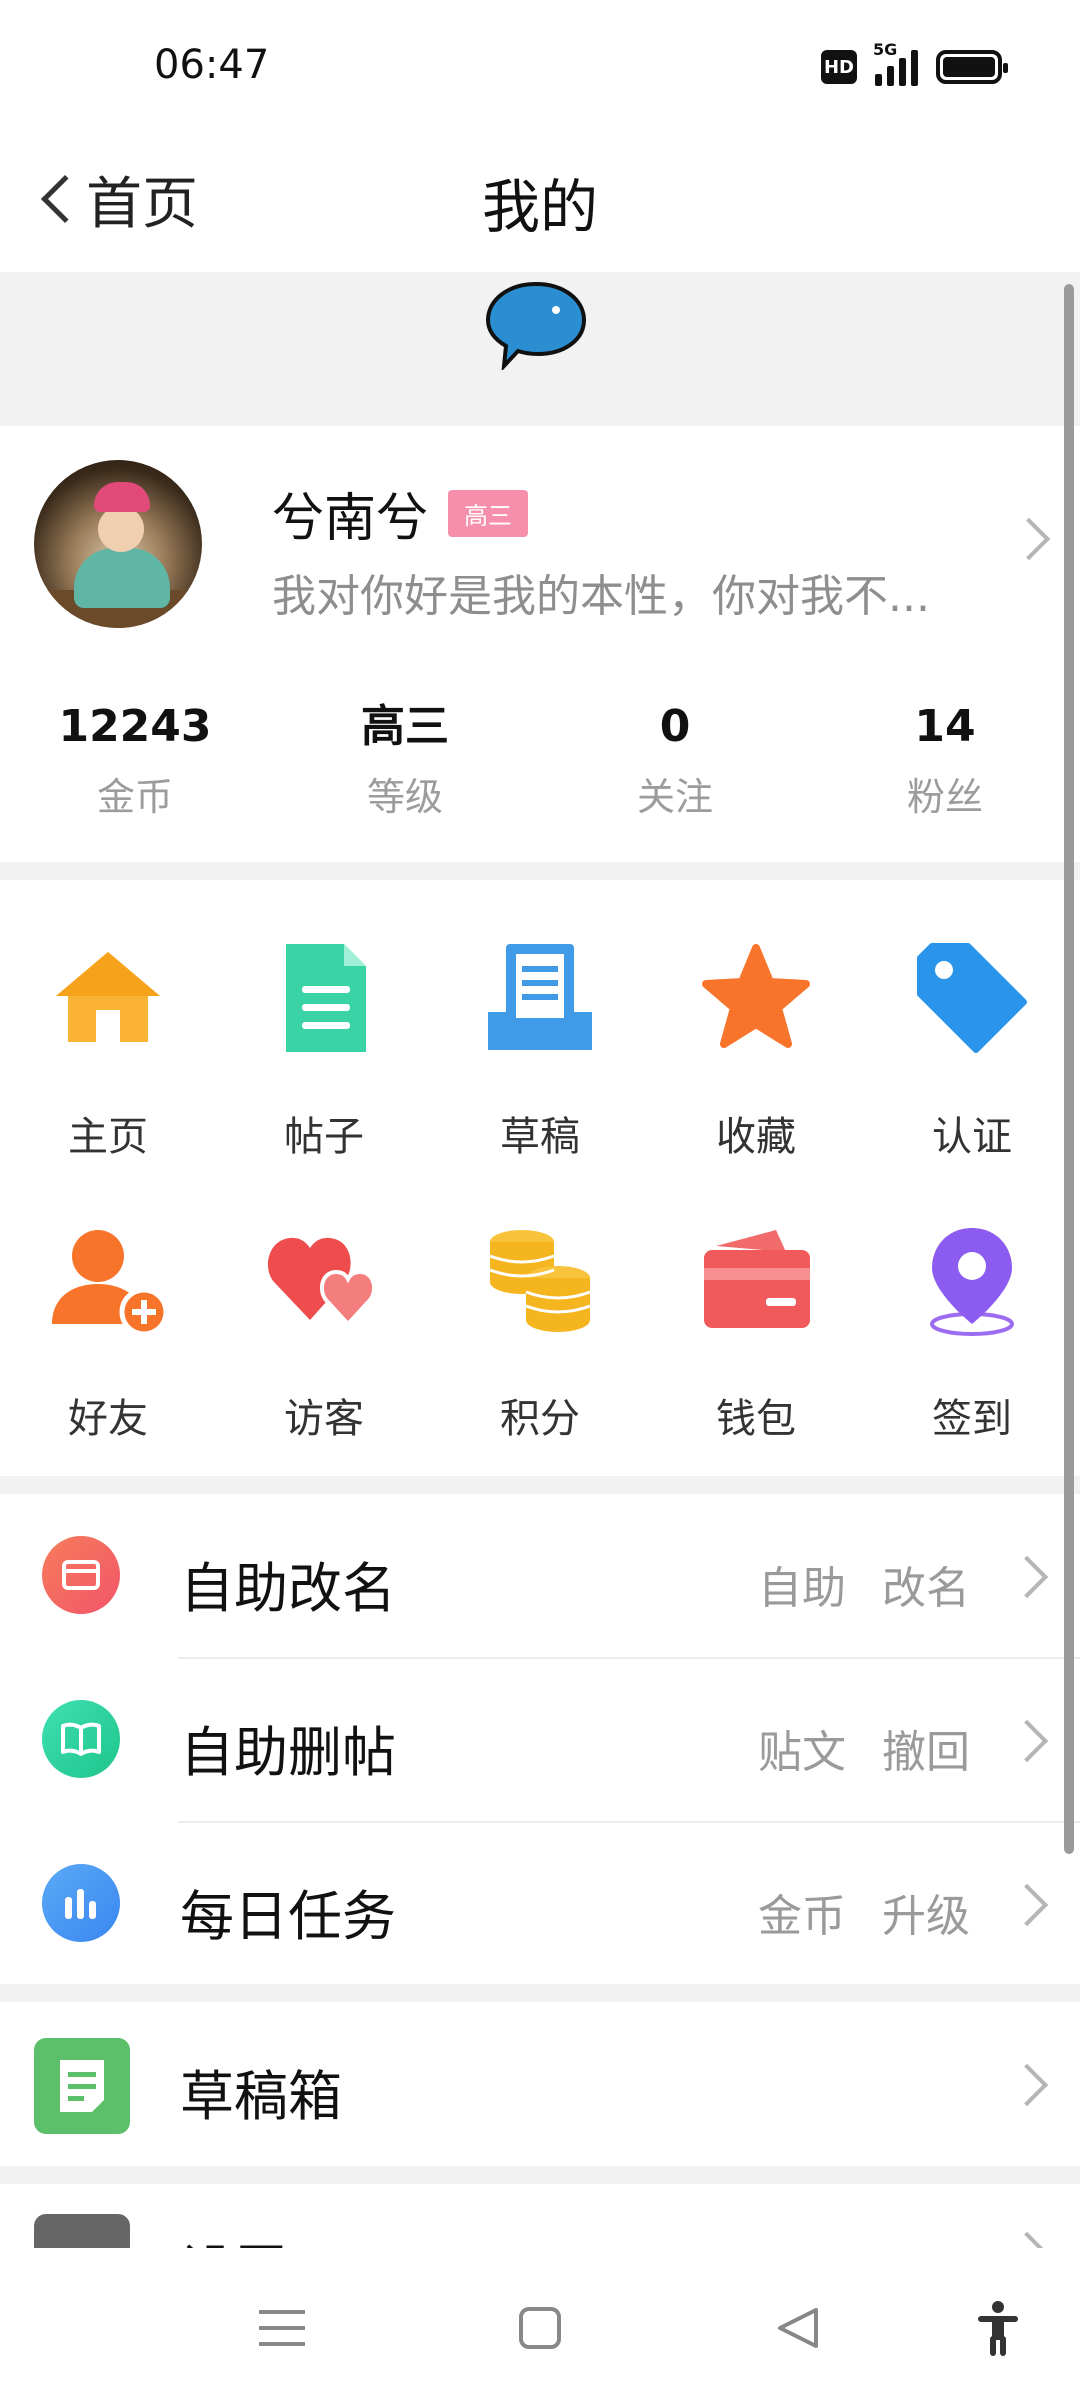  I want to click on tag: 升级, so click(926, 1916).